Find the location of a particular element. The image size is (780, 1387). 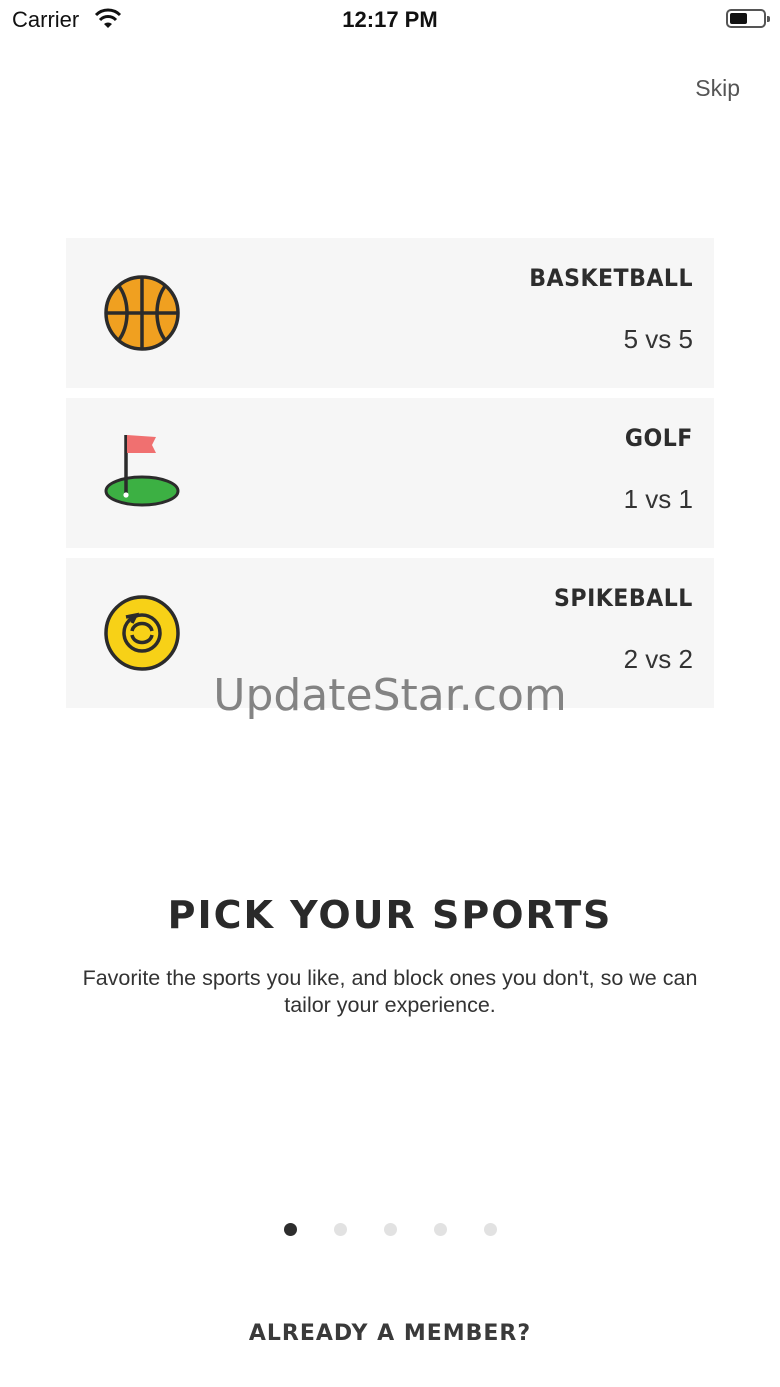

status-bar: Carrier 12:17 PM is located at coordinates (390, 20).